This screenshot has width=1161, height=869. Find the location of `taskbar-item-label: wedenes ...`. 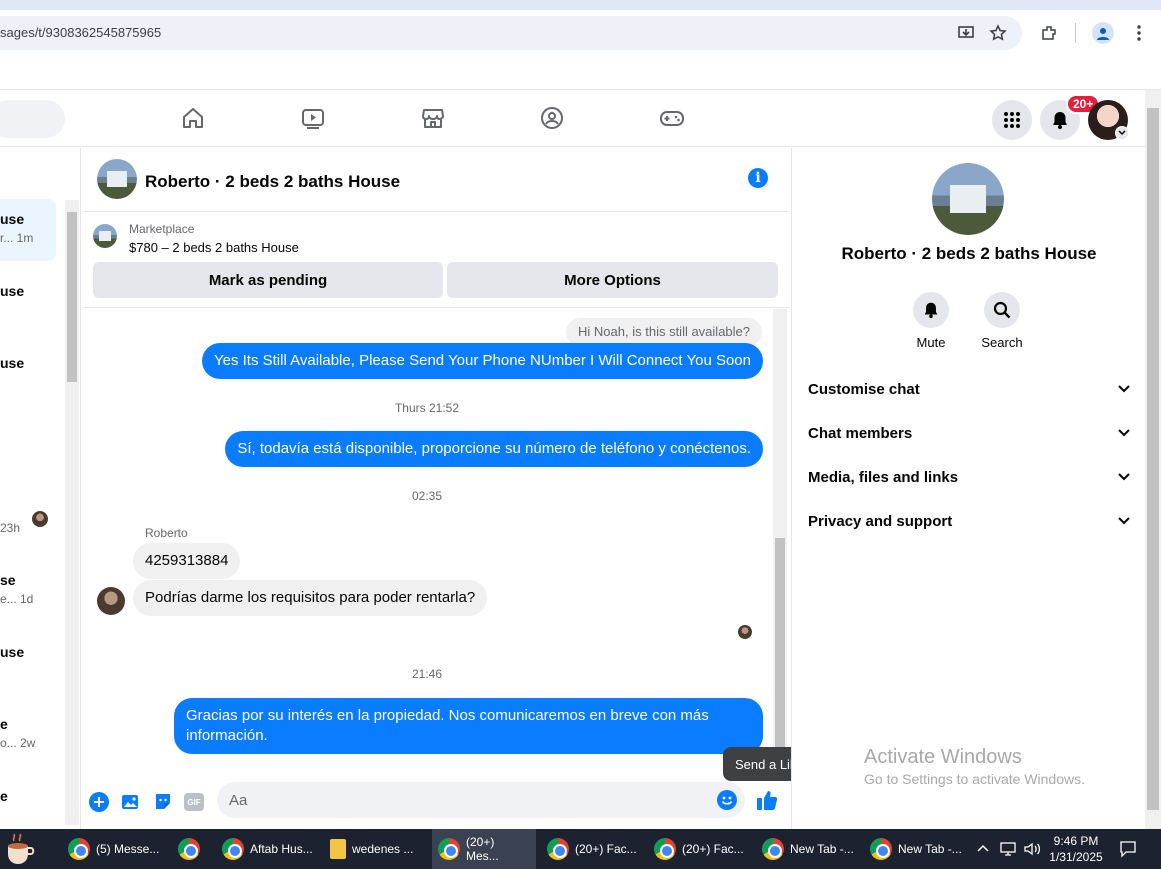

taskbar-item-label: wedenes ... is located at coordinates (383, 849).